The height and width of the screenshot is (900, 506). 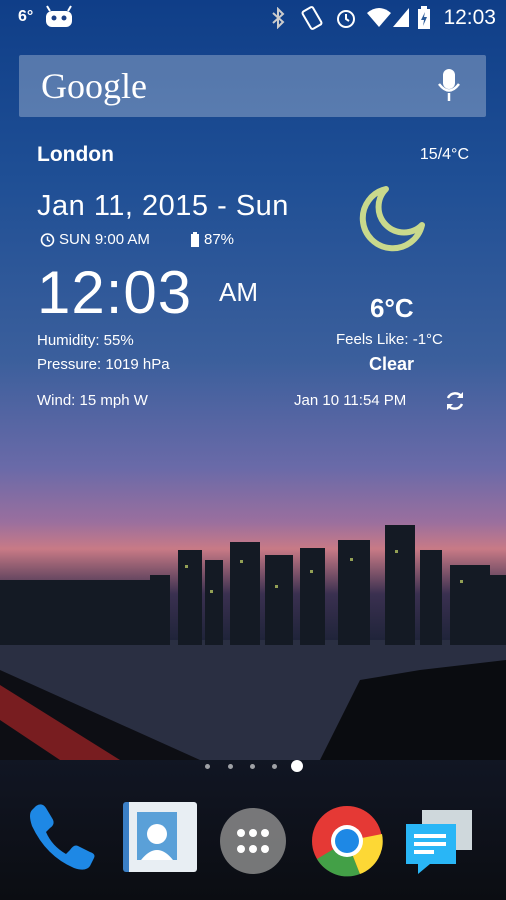 I want to click on status-bar: 6° 12:03, so click(x=253, y=18).